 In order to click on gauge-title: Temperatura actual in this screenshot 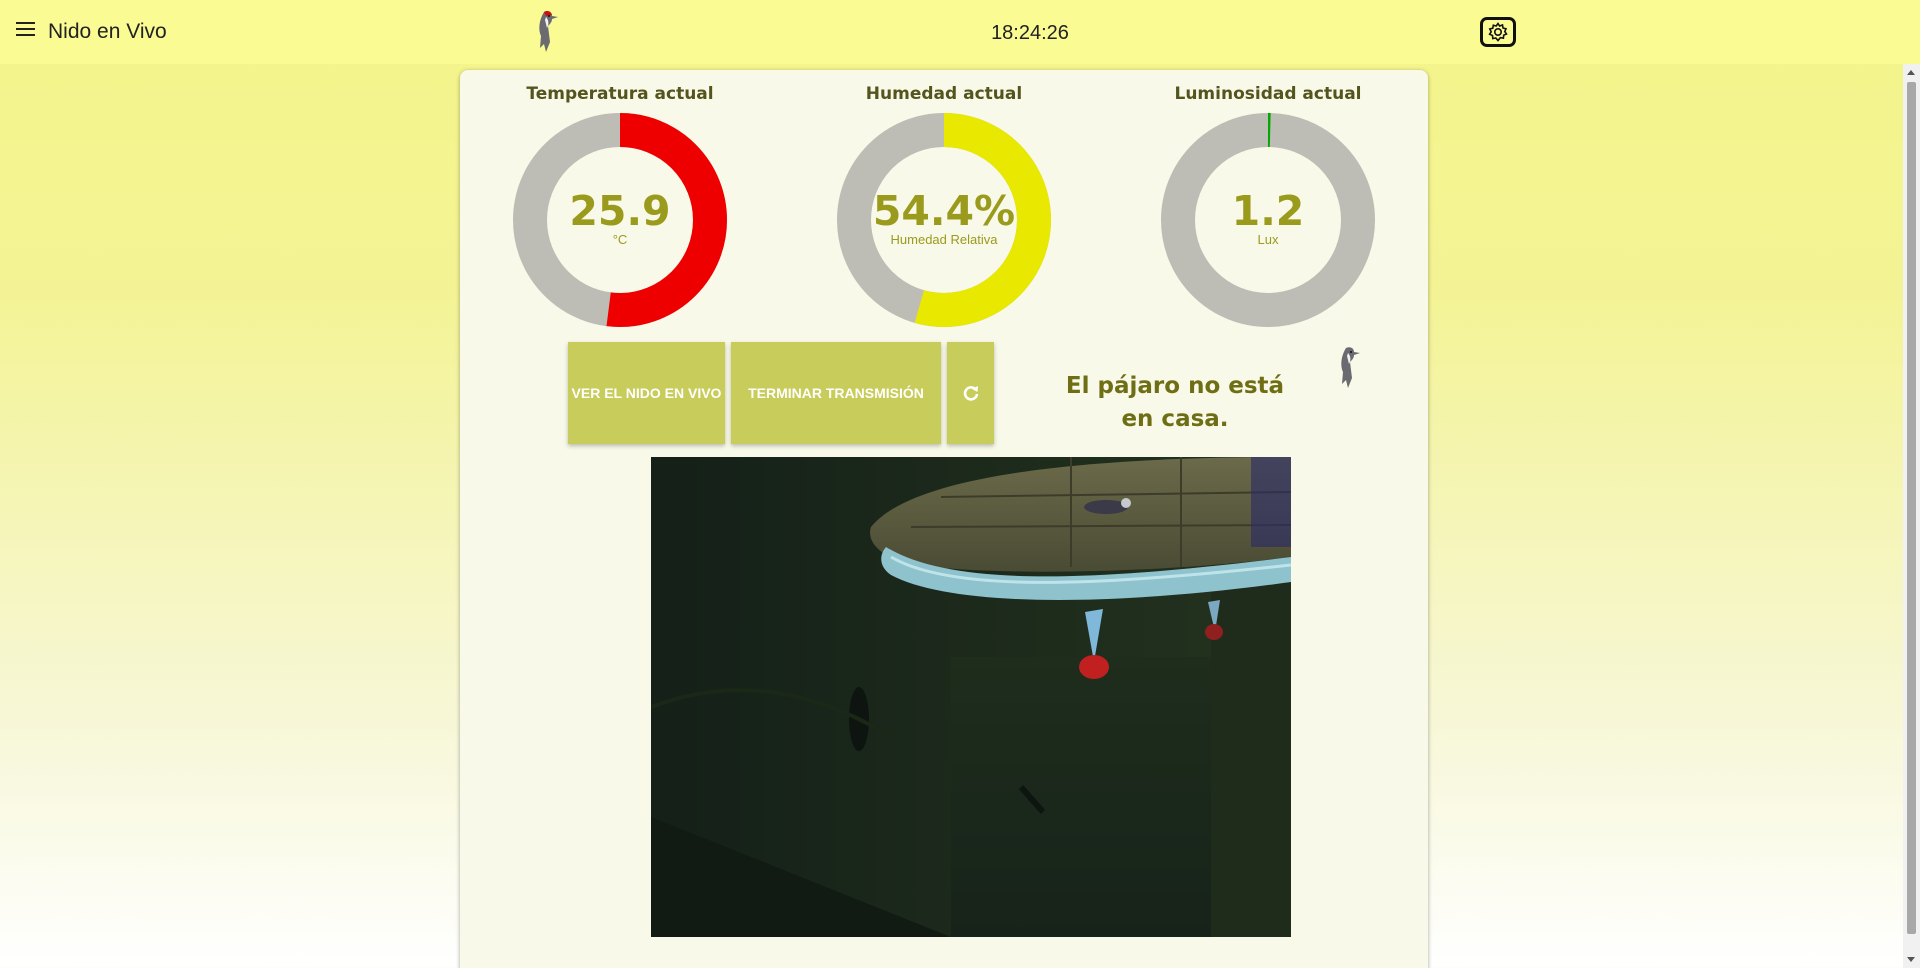, I will do `click(620, 94)`.